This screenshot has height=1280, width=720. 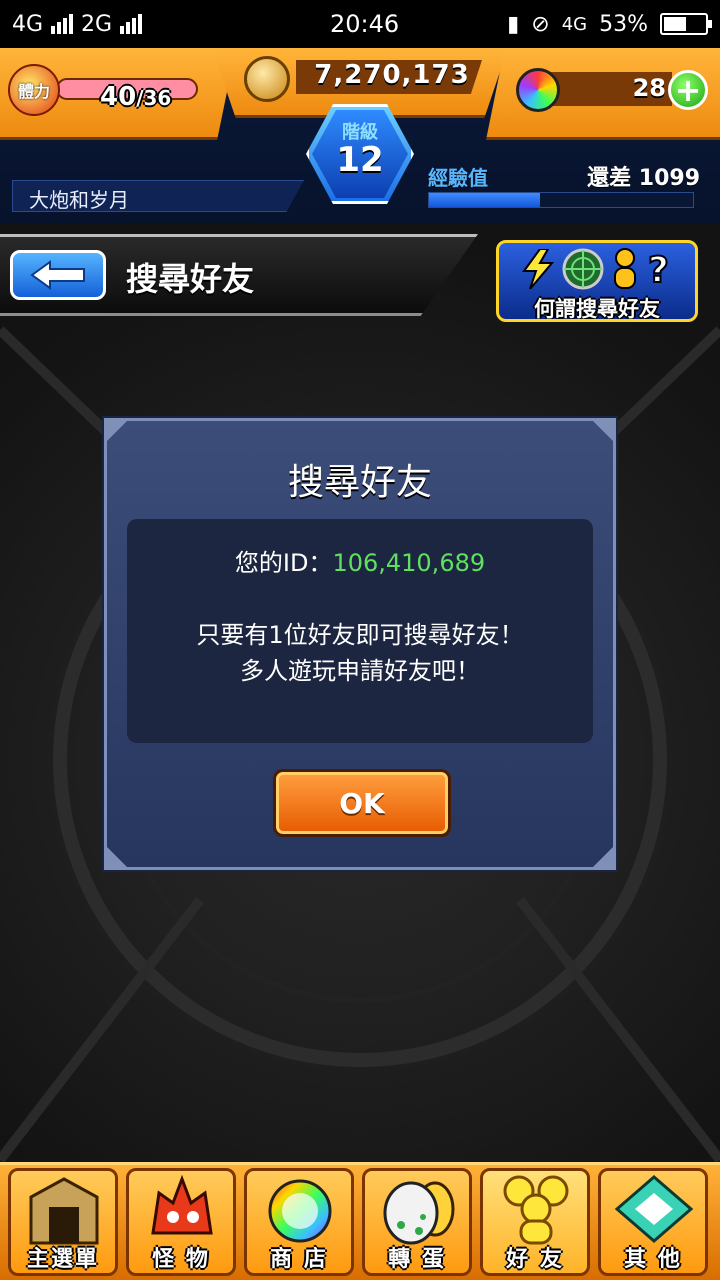 I want to click on status-bar: 4G 2G 20:46 ▮ ⊘ 4G 53%, so click(x=360, y=24).